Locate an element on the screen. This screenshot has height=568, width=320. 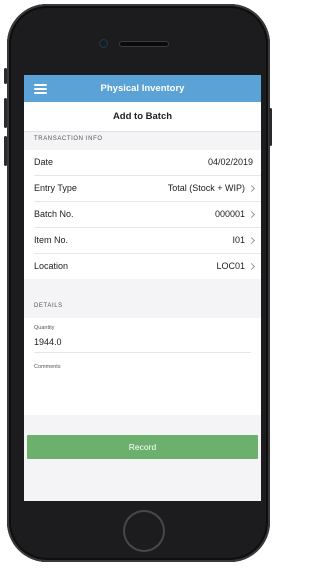
quantity-label: Quantity is located at coordinates (44, 328).